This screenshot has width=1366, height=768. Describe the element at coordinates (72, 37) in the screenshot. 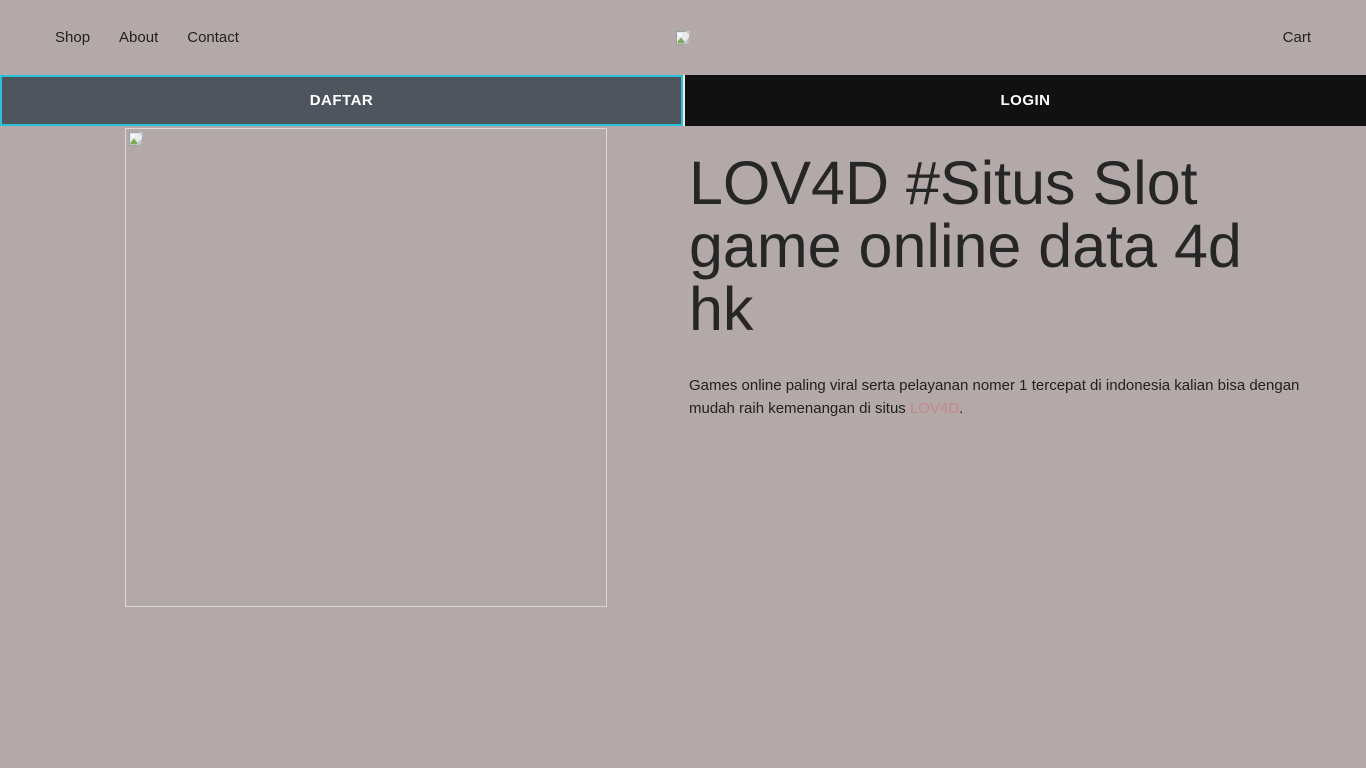

I see `nav-item-shop: Shop` at that location.